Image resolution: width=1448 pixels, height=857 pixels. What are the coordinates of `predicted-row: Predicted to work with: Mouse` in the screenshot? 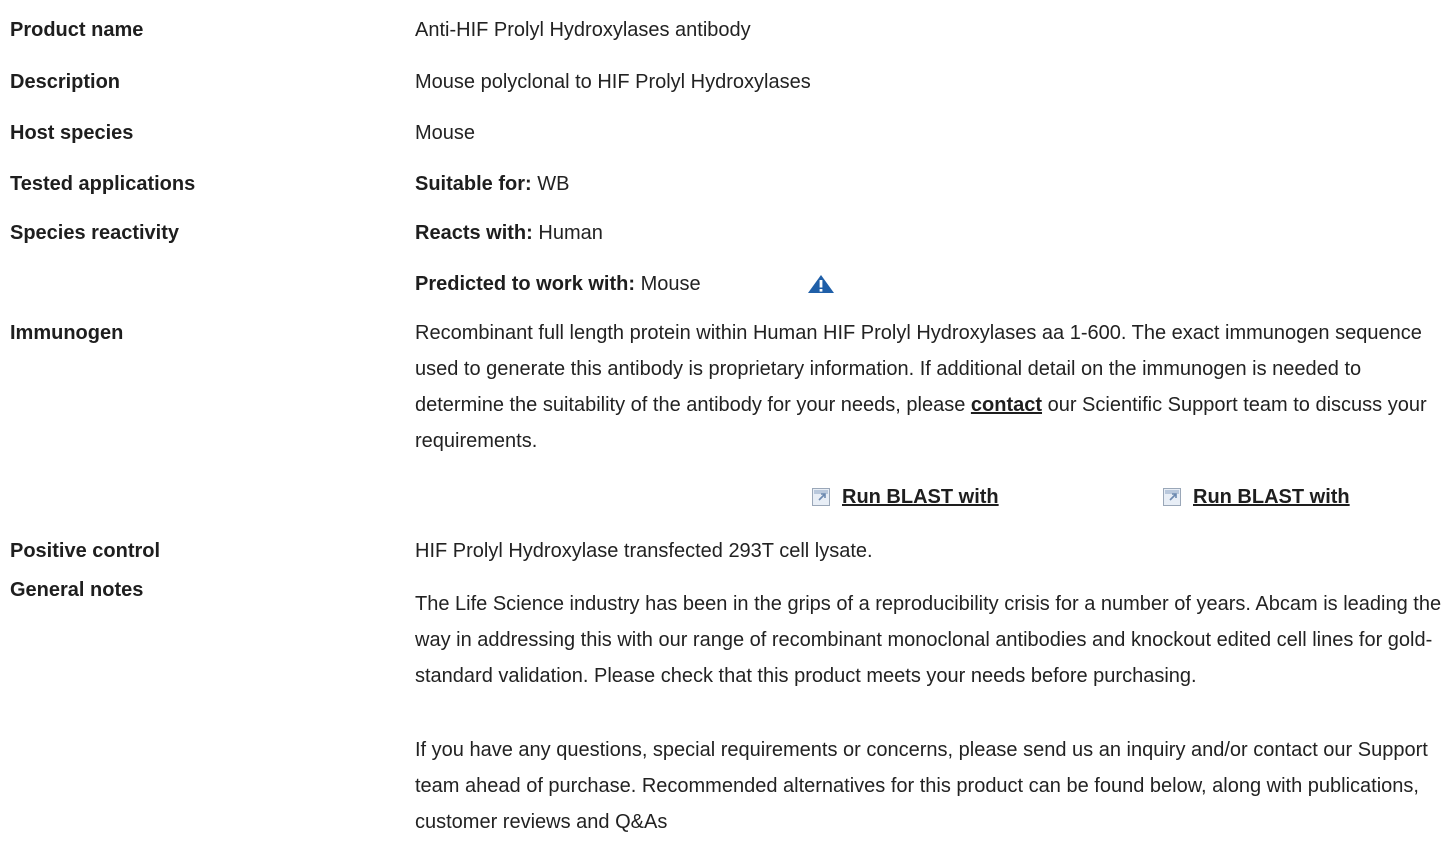 It's located at (927, 284).